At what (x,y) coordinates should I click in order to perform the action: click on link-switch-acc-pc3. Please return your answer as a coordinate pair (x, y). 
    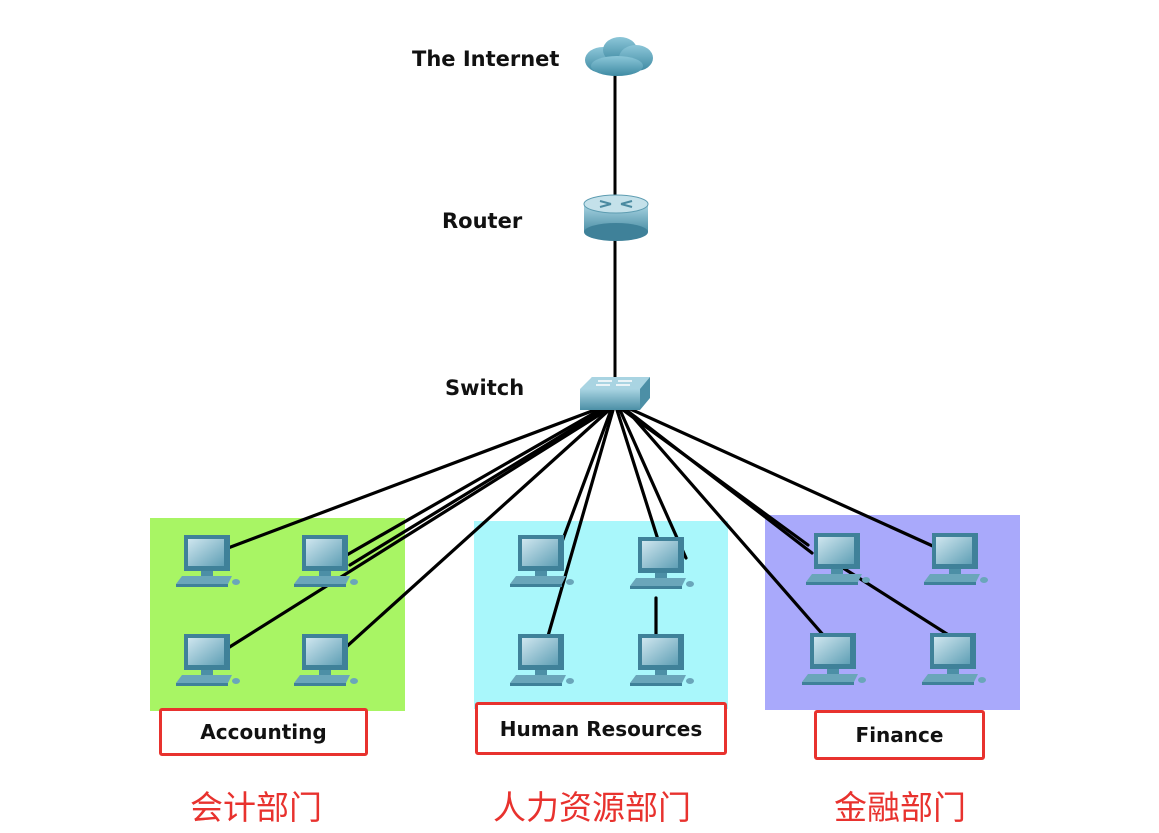
    Looking at the image, I should click on (417, 529).